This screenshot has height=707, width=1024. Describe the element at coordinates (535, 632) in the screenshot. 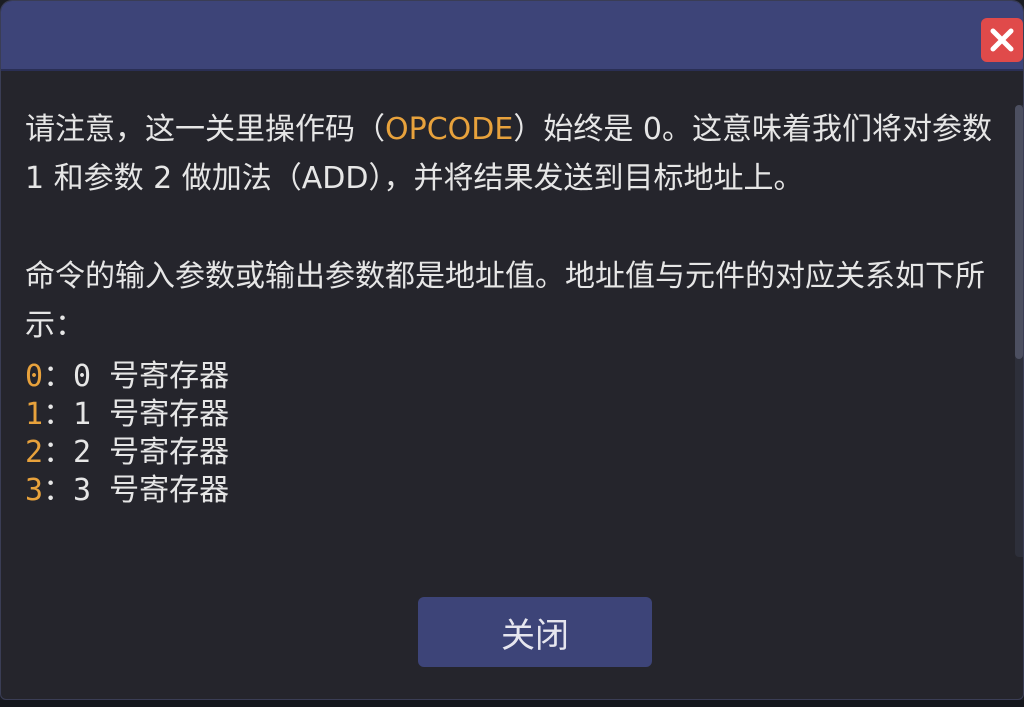

I see `close-dialog-button: 关闭` at that location.